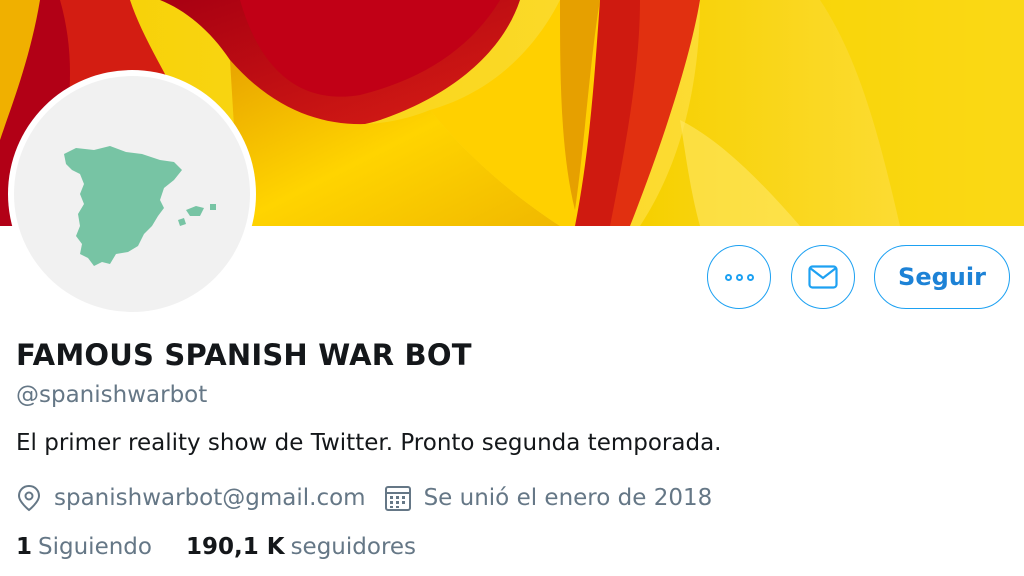 This screenshot has width=1024, height=576. What do you see at coordinates (112, 395) in the screenshot?
I see `profile-handle: @spanishwarbot` at bounding box center [112, 395].